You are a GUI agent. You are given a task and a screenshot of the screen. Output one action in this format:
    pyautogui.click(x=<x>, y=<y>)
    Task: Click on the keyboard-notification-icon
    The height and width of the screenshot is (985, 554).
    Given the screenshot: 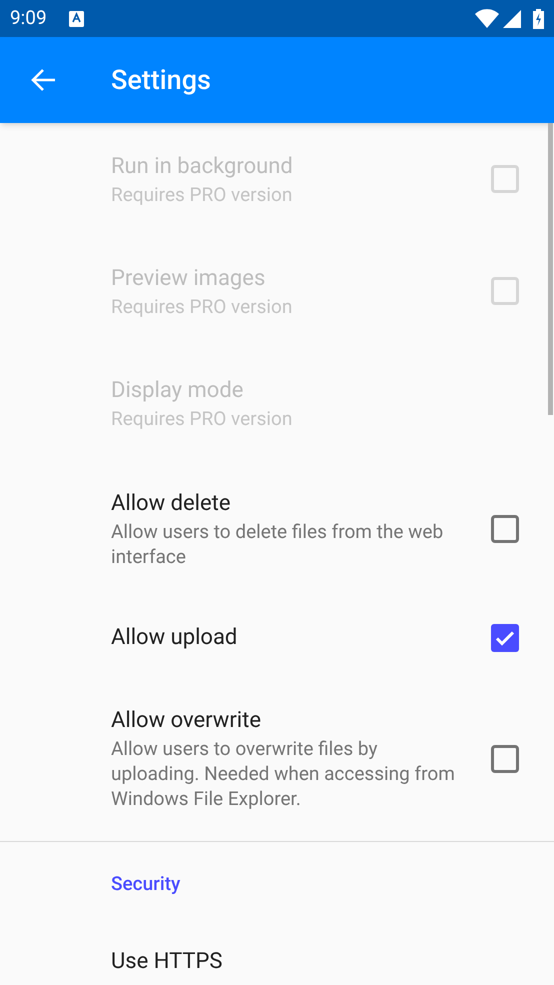 What is the action you would take?
    pyautogui.click(x=76, y=18)
    